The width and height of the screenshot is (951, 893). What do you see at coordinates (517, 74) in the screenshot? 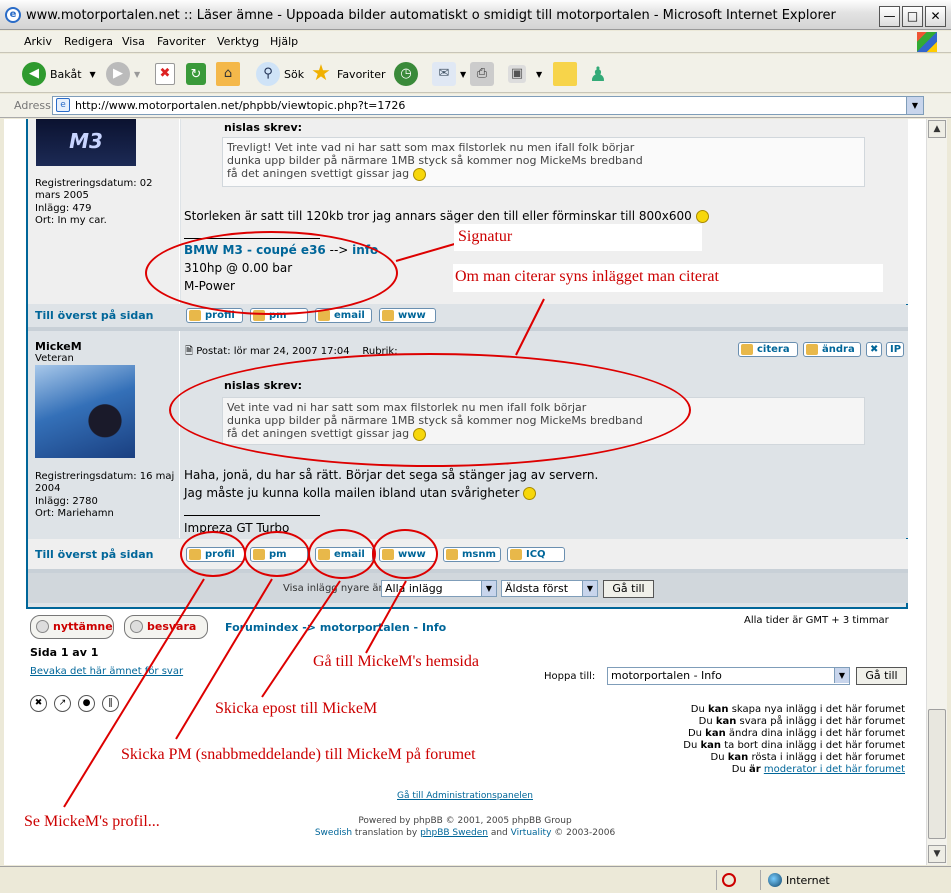
I see `edit-icon: ▣` at bounding box center [517, 74].